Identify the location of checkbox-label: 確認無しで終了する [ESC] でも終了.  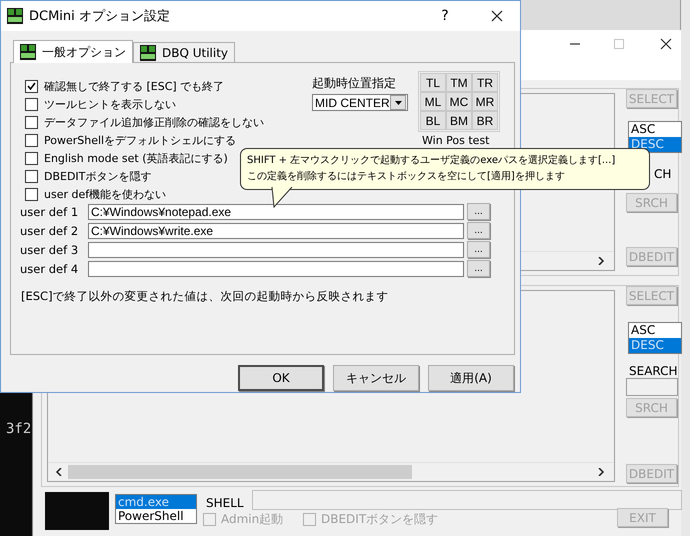
(134, 86).